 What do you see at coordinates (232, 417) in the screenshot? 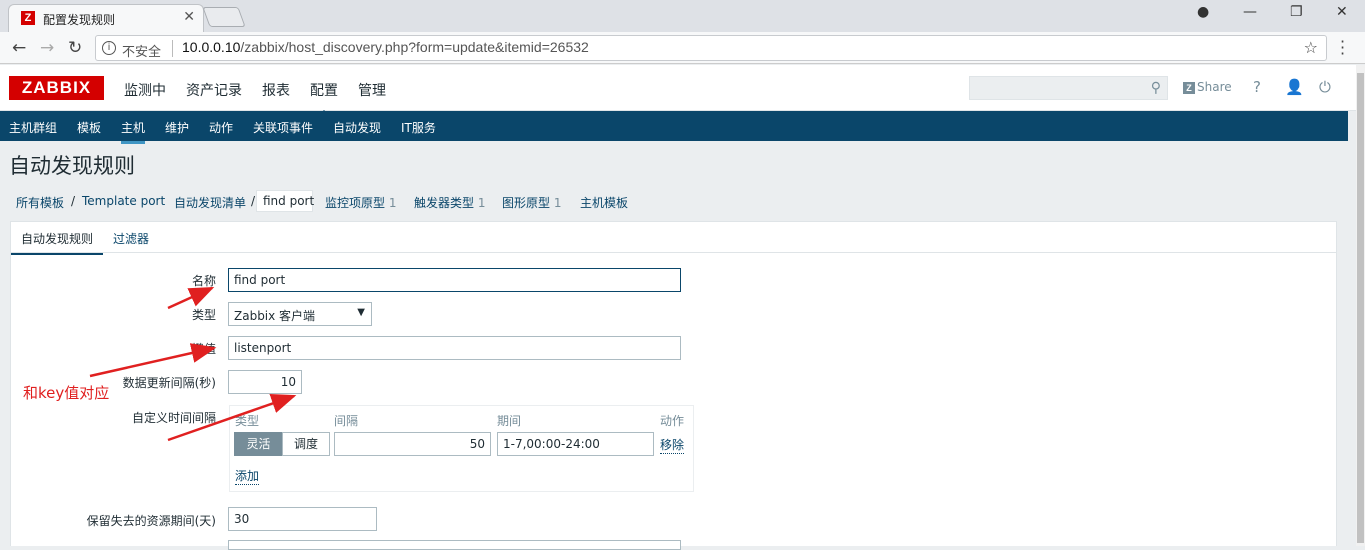
I see `arrow-to-interval` at bounding box center [232, 417].